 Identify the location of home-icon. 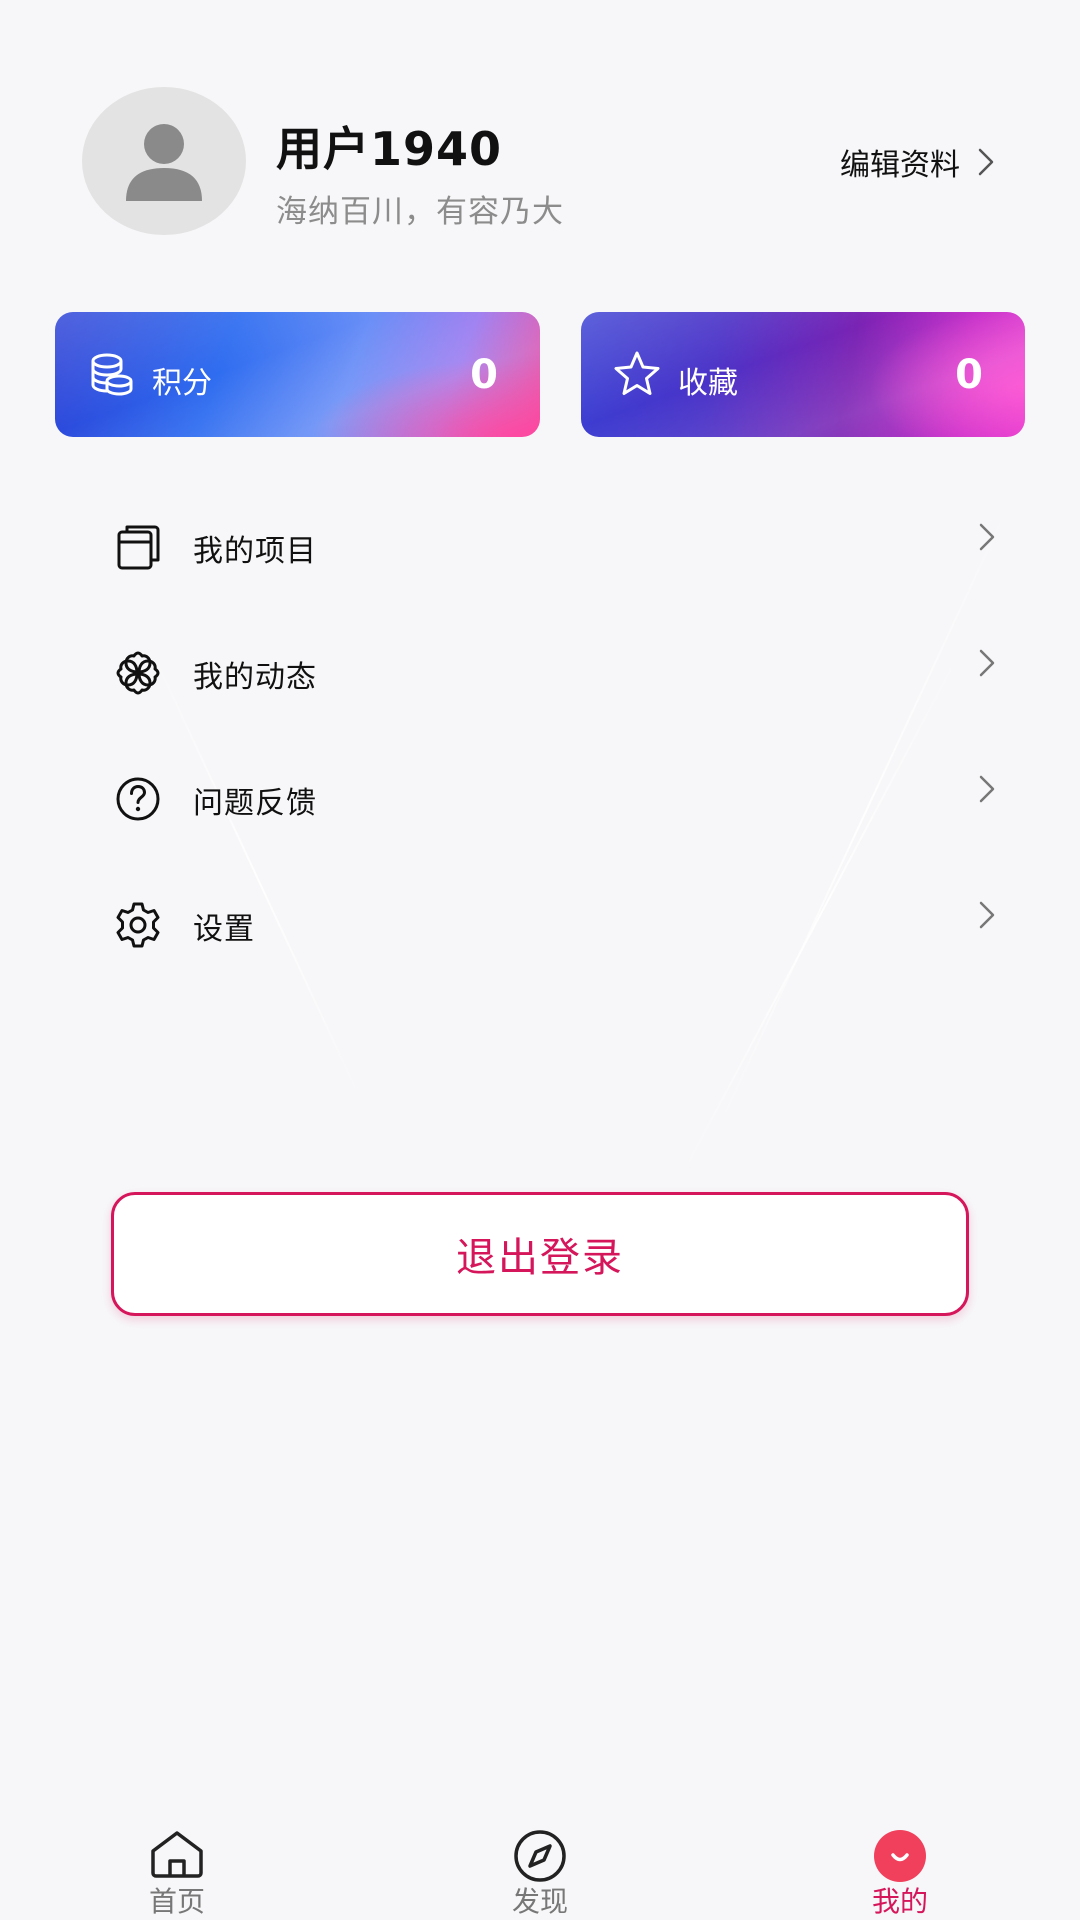
(177, 1854).